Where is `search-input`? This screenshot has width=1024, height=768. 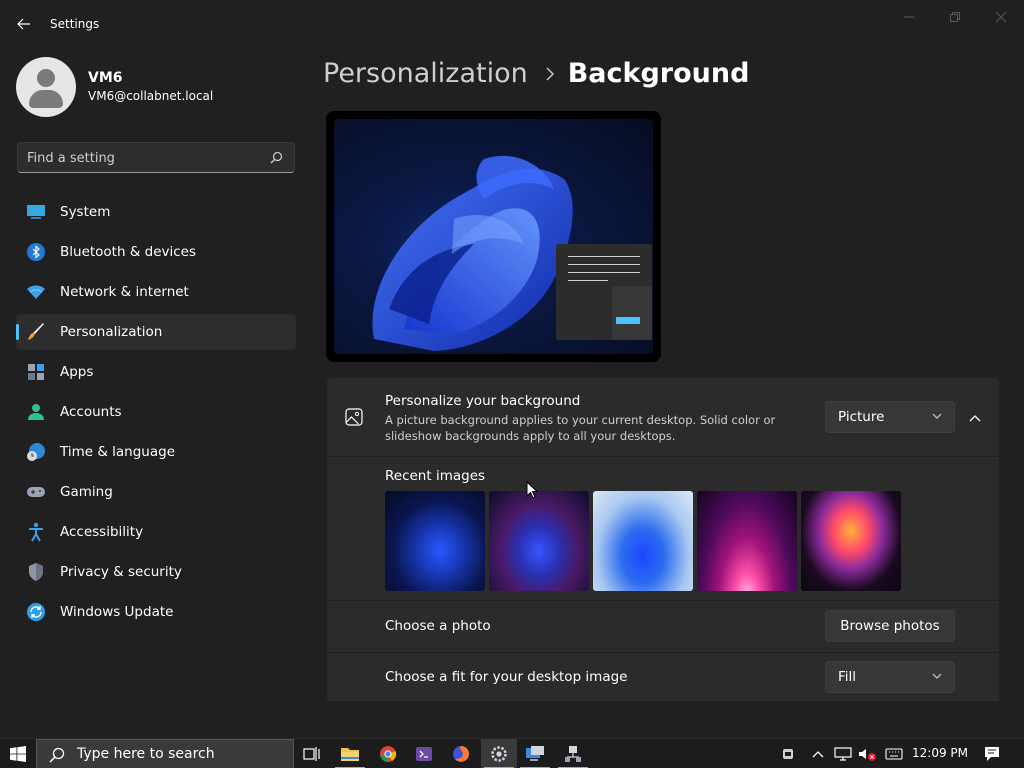 search-input is located at coordinates (147, 158).